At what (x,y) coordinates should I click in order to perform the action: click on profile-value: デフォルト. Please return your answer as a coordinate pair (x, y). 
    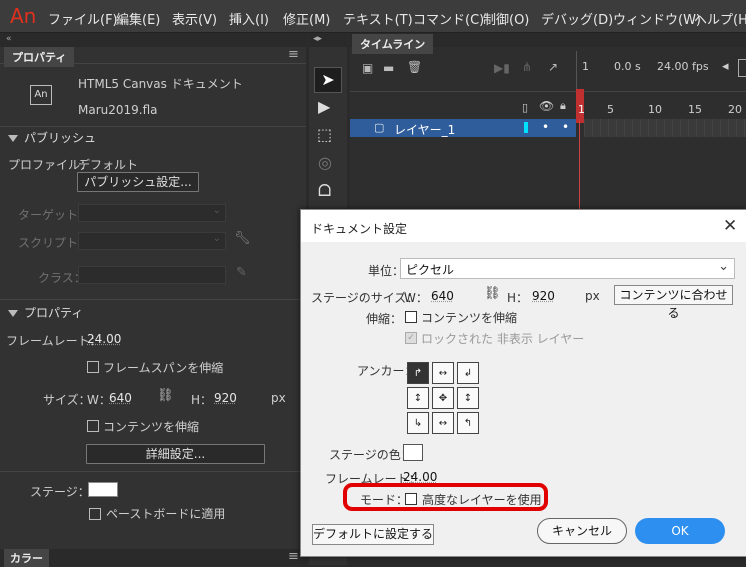
    Looking at the image, I should click on (108, 165).